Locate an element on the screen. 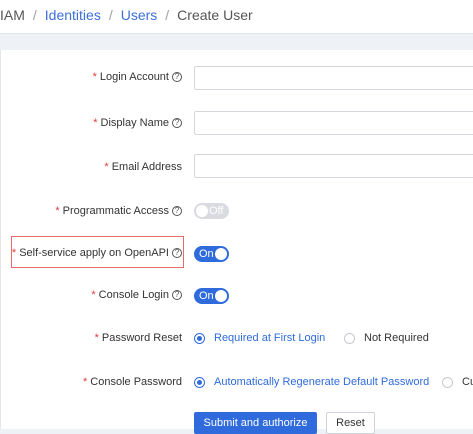  console-login-label: * Console Login ? is located at coordinates (136, 295).